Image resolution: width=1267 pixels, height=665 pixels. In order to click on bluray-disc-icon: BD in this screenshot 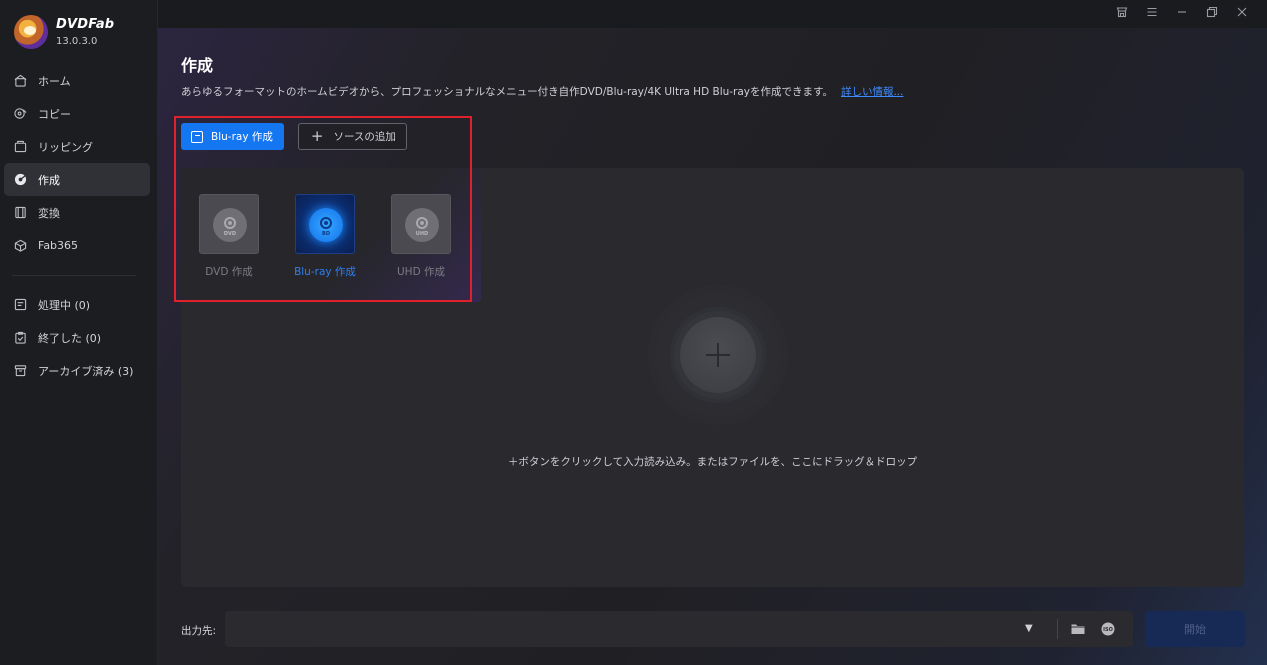, I will do `click(326, 225)`.